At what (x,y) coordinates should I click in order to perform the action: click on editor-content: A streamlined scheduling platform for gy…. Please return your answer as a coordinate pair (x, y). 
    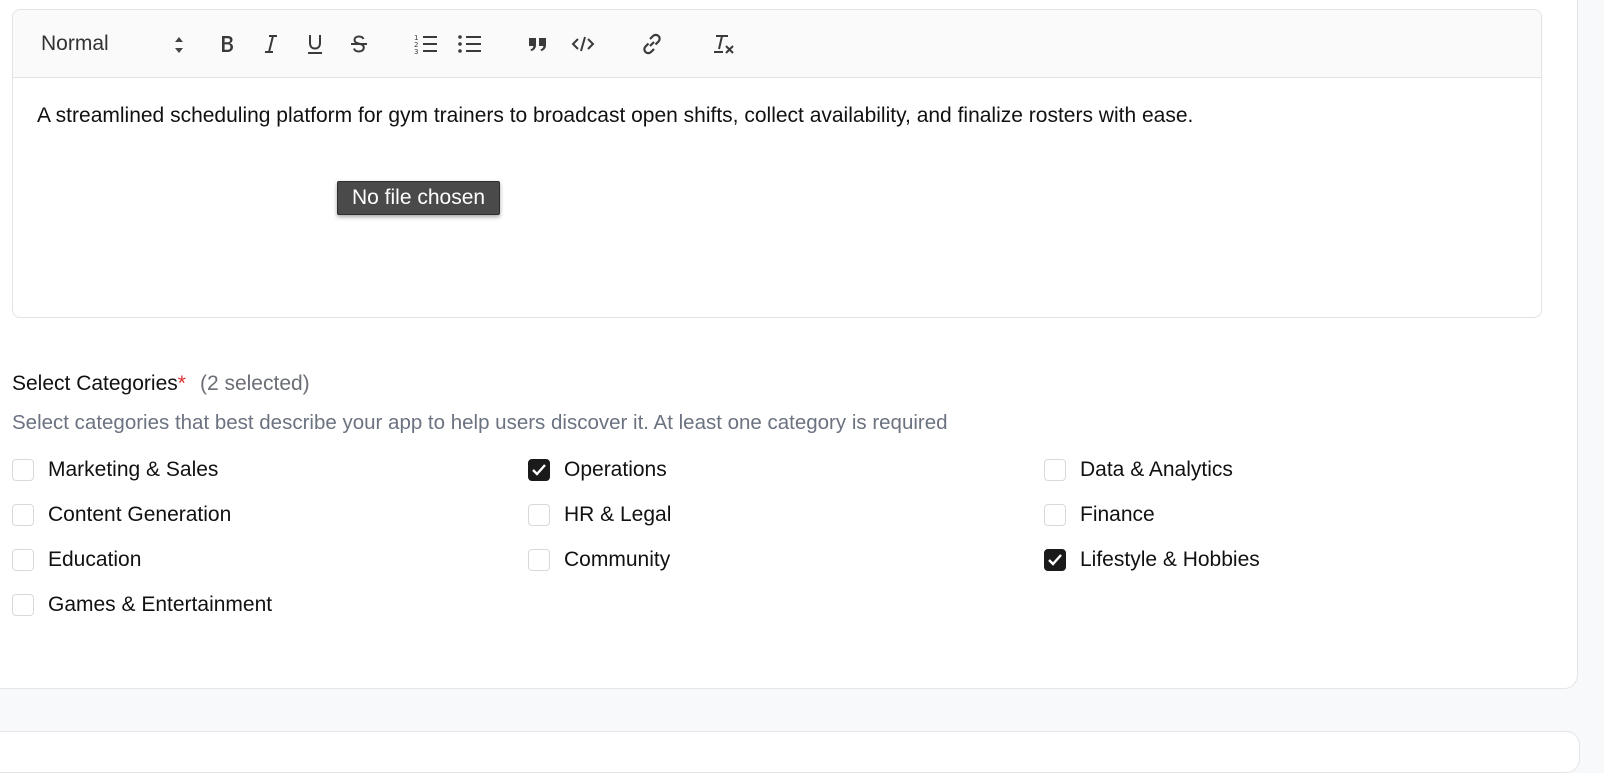
    Looking at the image, I should click on (777, 116).